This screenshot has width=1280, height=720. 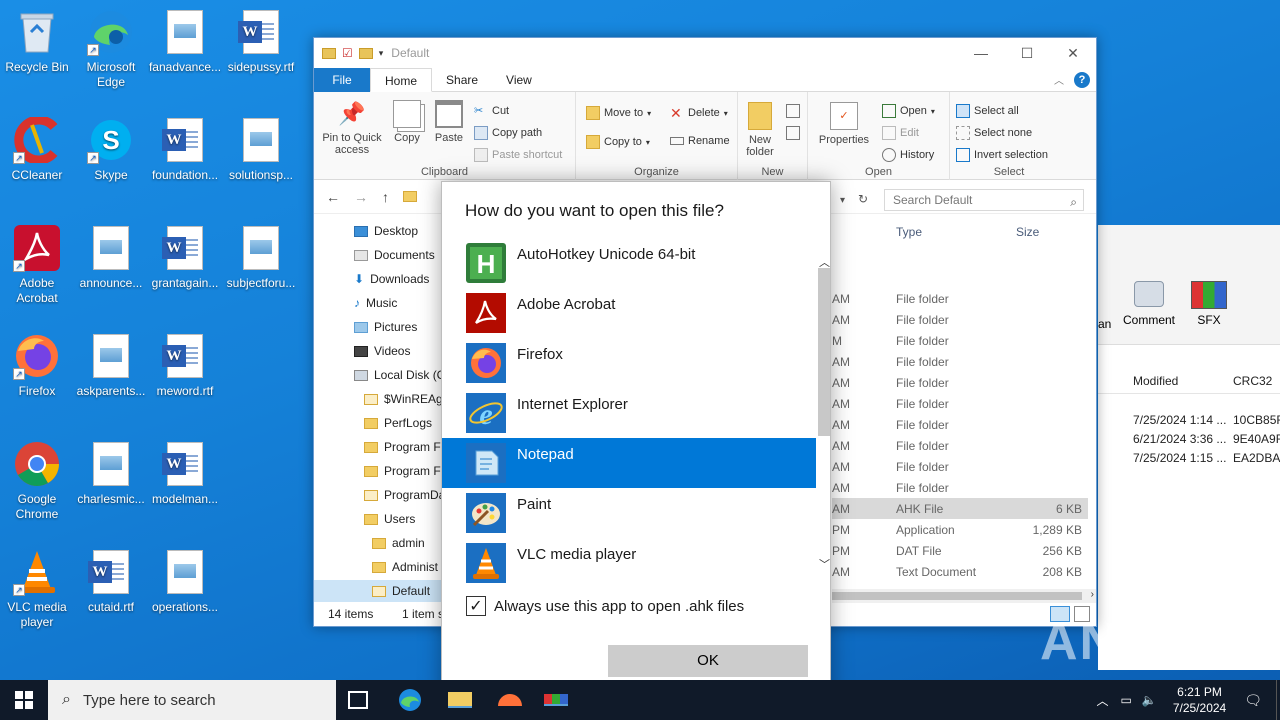 I want to click on paste-button: Paste, so click(x=449, y=122).